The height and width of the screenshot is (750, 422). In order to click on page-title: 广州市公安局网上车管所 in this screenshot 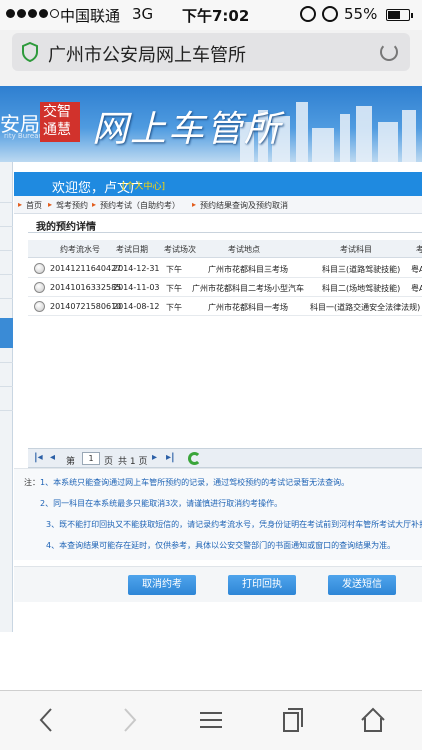, I will do `click(147, 55)`.